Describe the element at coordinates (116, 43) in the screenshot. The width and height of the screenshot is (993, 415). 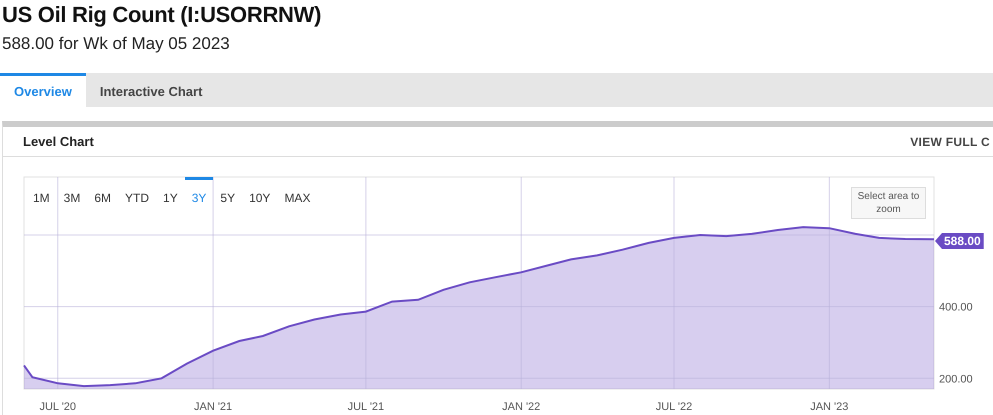
I see `page-subtitle: 588.00 for Wk of May 05 2023` at that location.